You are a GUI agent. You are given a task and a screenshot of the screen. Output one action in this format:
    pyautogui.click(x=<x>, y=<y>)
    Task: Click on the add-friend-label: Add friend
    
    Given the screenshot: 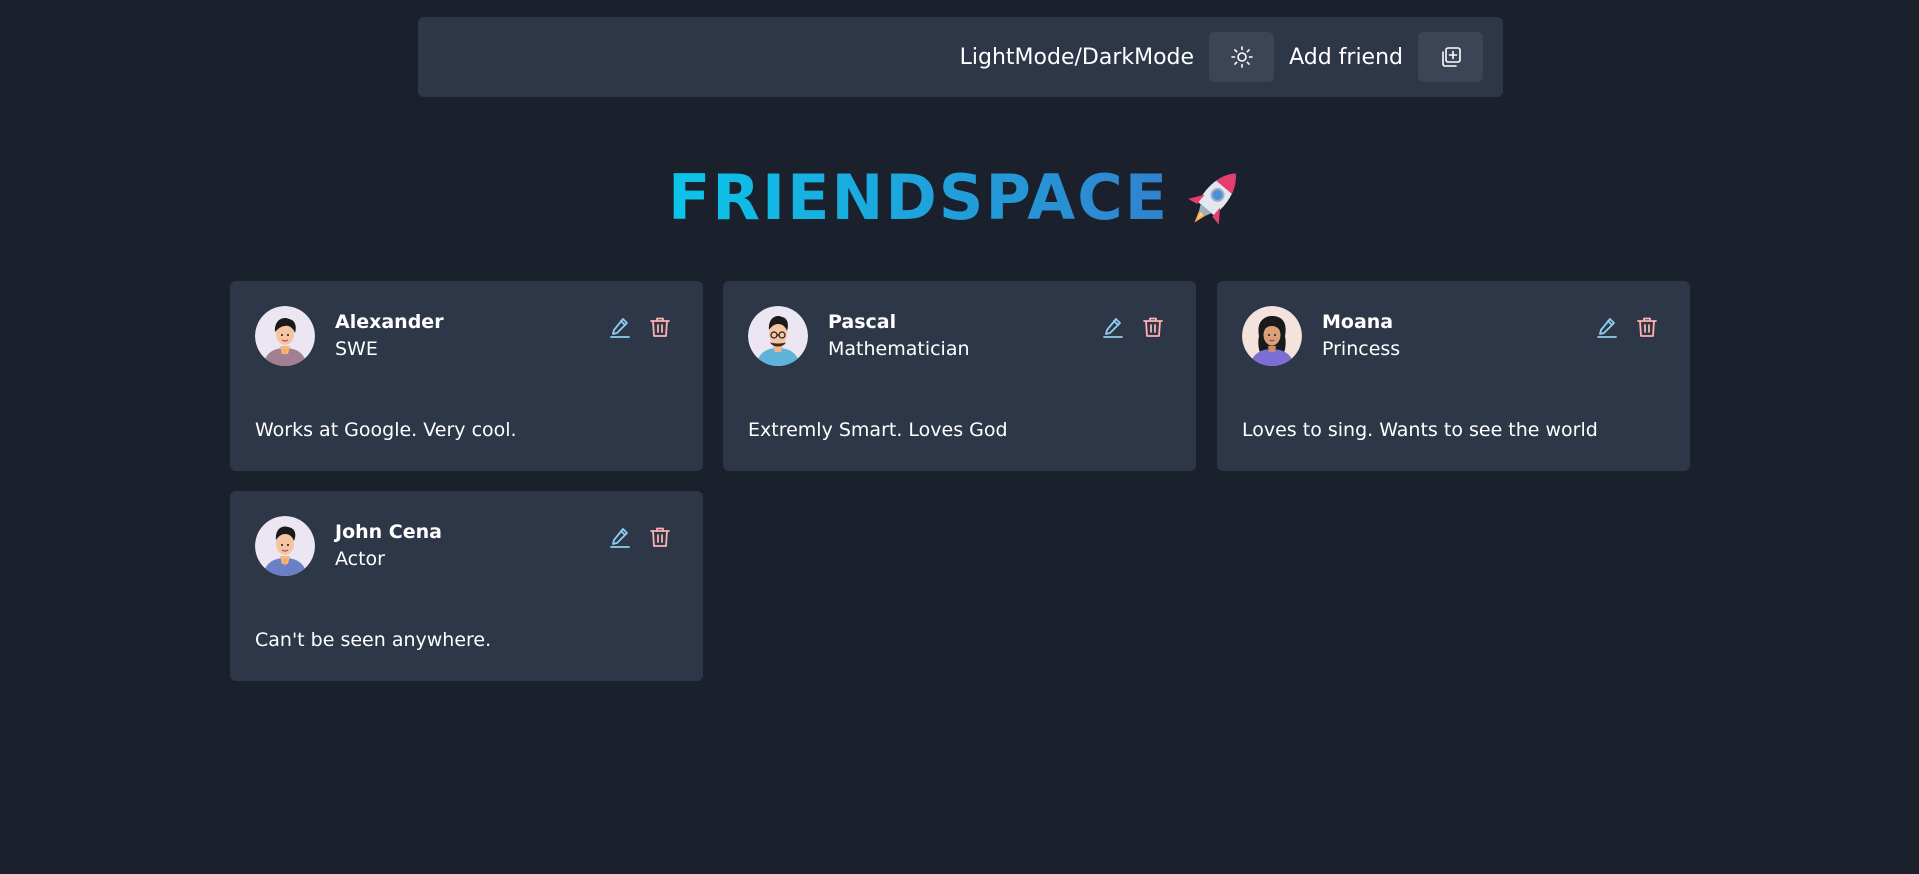 What is the action you would take?
    pyautogui.click(x=1346, y=57)
    